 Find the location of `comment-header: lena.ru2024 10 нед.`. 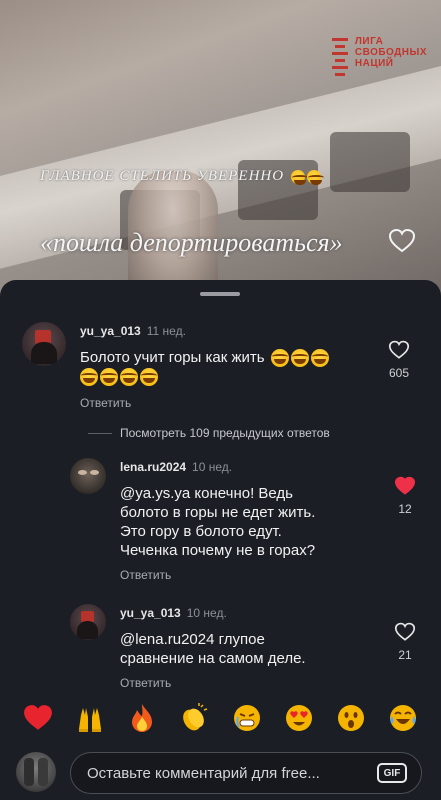

comment-header: lena.ru2024 10 нед. is located at coordinates (250, 467).